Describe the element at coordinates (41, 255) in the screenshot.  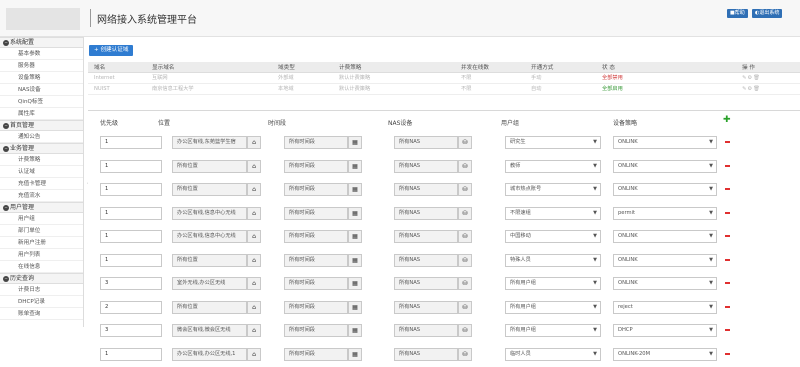
I see `sidebar-item: 用户列表` at that location.